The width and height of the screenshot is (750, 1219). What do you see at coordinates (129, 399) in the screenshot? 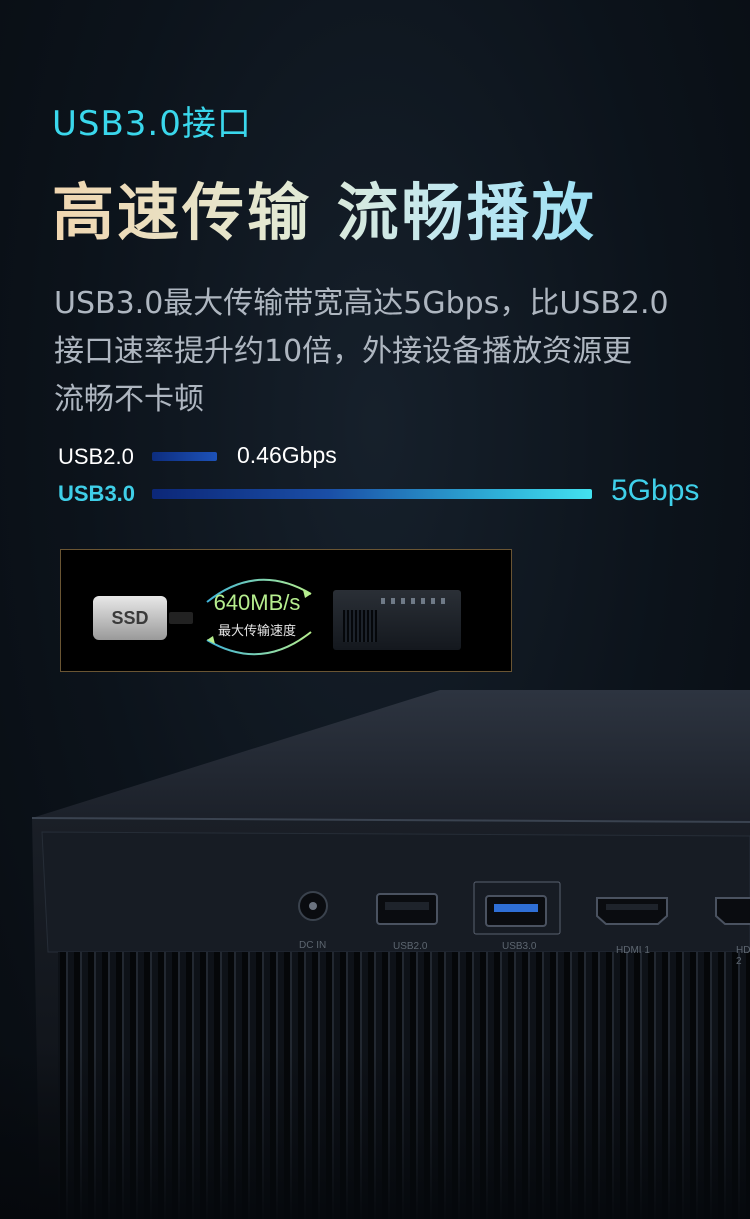
I see `description-line-3: 流畅不卡顿` at bounding box center [129, 399].